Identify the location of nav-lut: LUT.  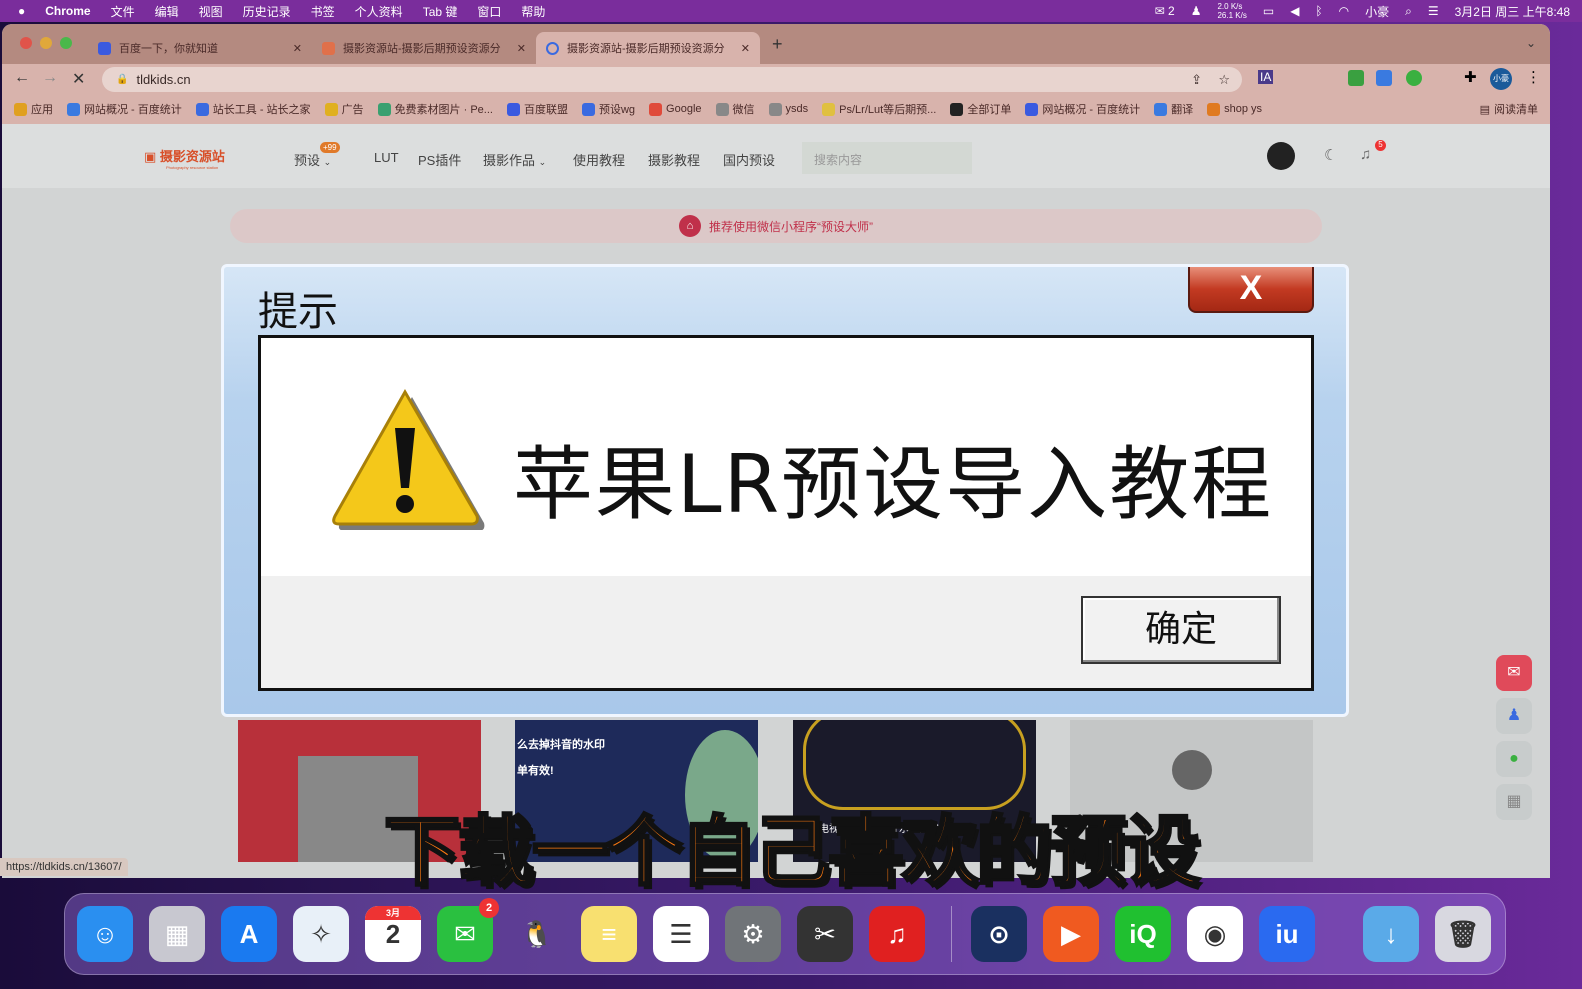
(386, 157).